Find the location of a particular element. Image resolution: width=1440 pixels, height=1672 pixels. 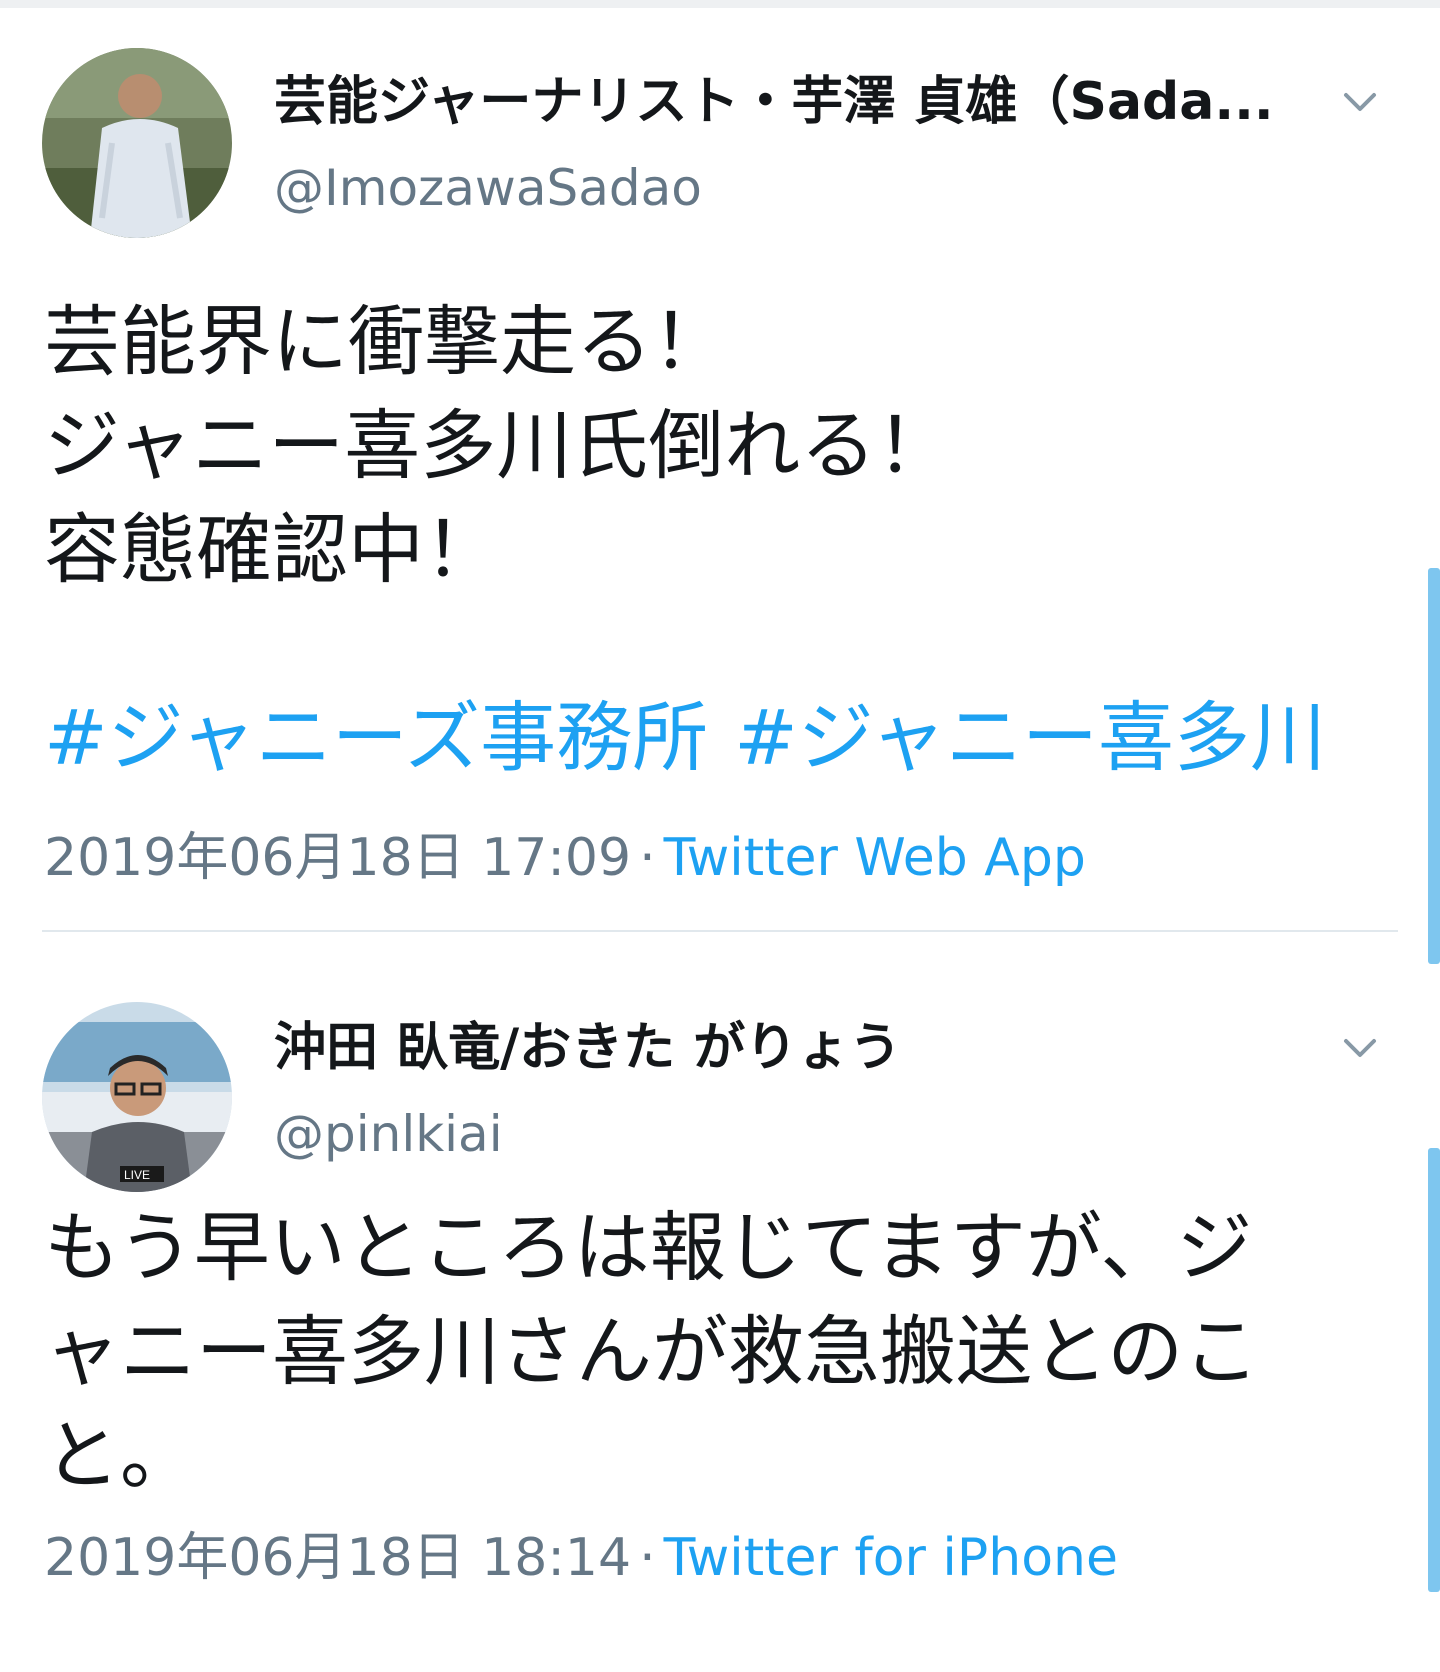

tweet-meta: 2019年06月18日 17:09 · Twitter Web App is located at coordinates (565, 858).